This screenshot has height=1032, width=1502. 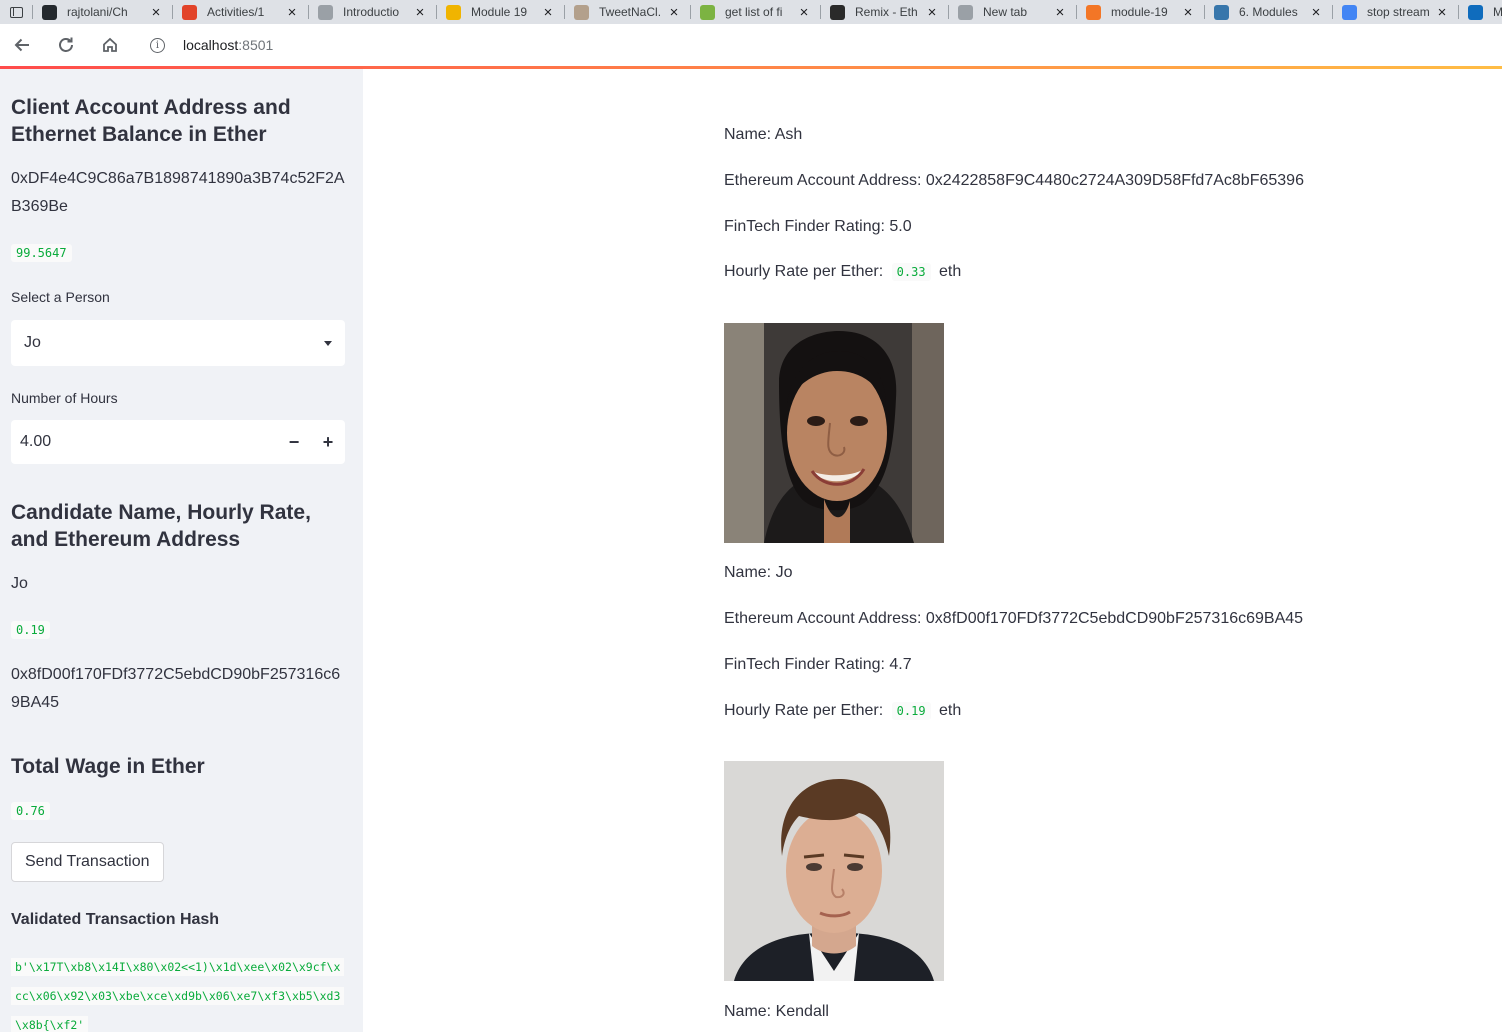 What do you see at coordinates (453, 12) in the screenshot?
I see `module-icon` at bounding box center [453, 12].